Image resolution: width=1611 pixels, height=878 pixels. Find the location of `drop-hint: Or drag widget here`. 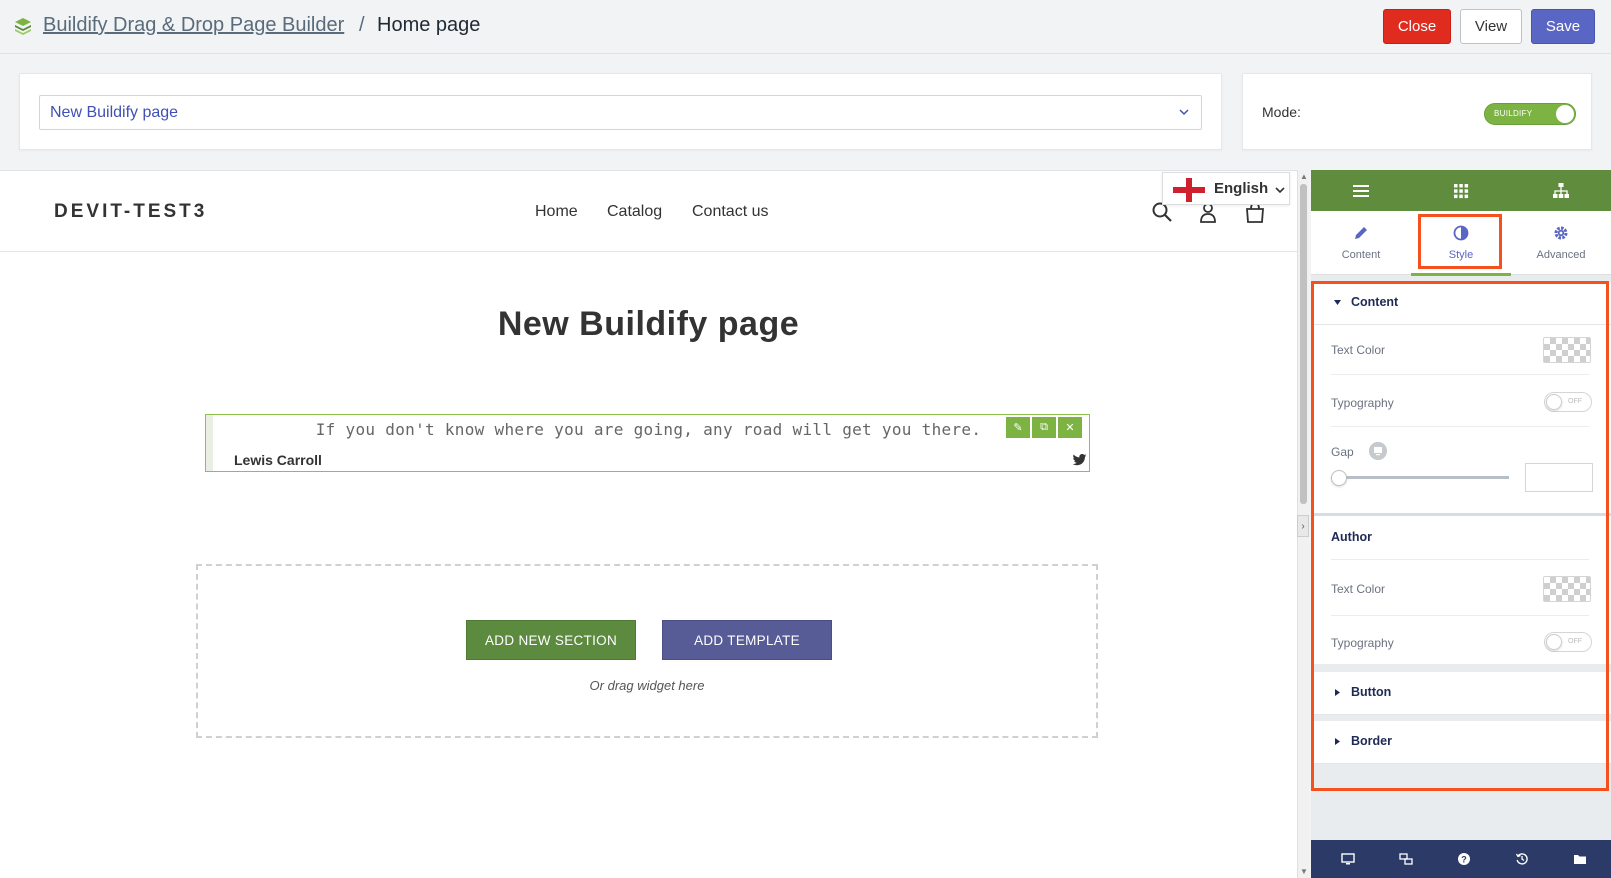

drop-hint: Or drag widget here is located at coordinates (647, 685).